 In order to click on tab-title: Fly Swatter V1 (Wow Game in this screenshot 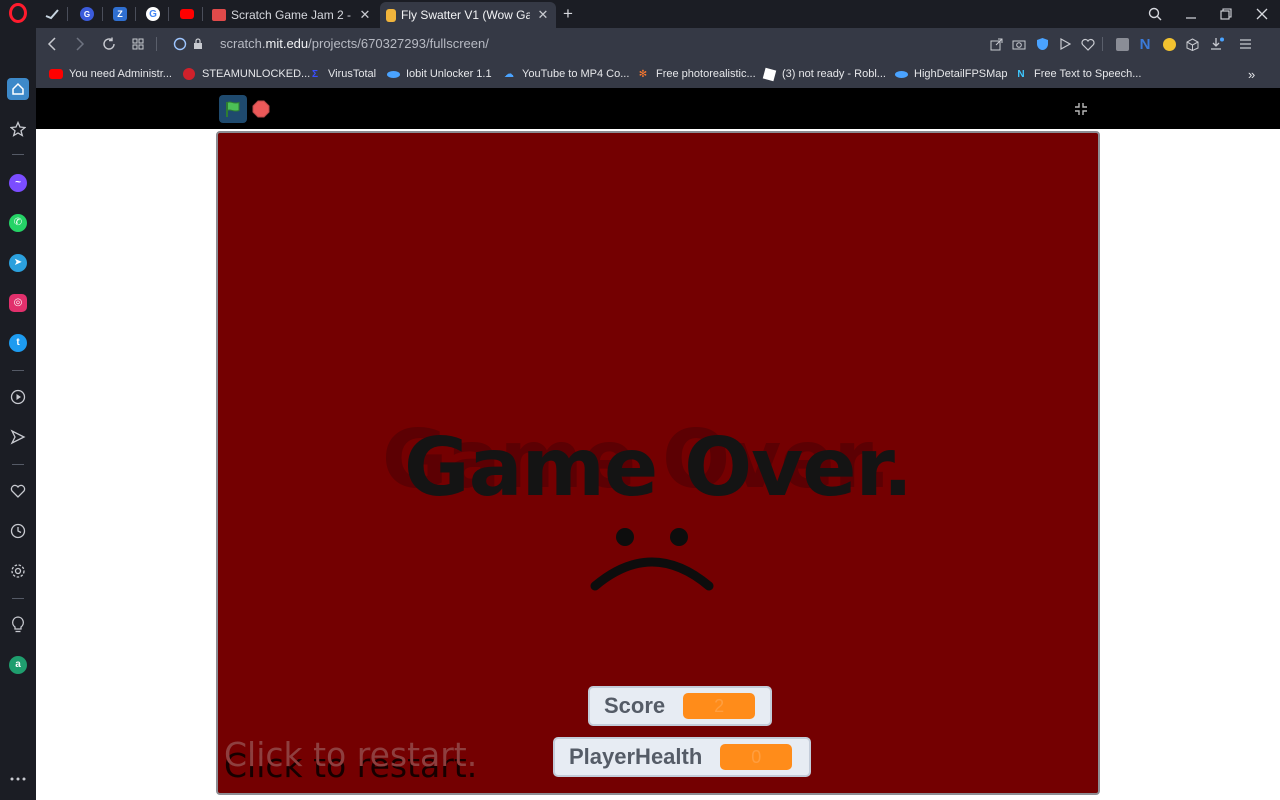, I will do `click(465, 15)`.